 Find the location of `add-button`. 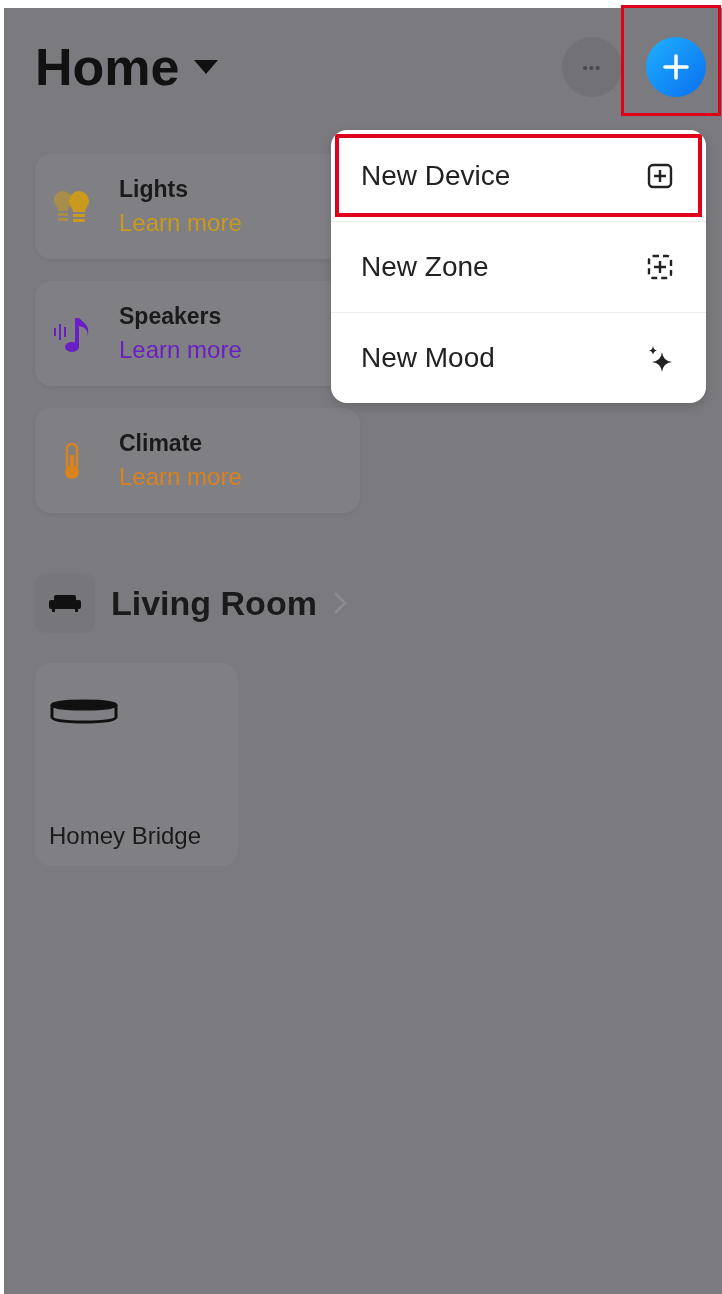

add-button is located at coordinates (676, 67).